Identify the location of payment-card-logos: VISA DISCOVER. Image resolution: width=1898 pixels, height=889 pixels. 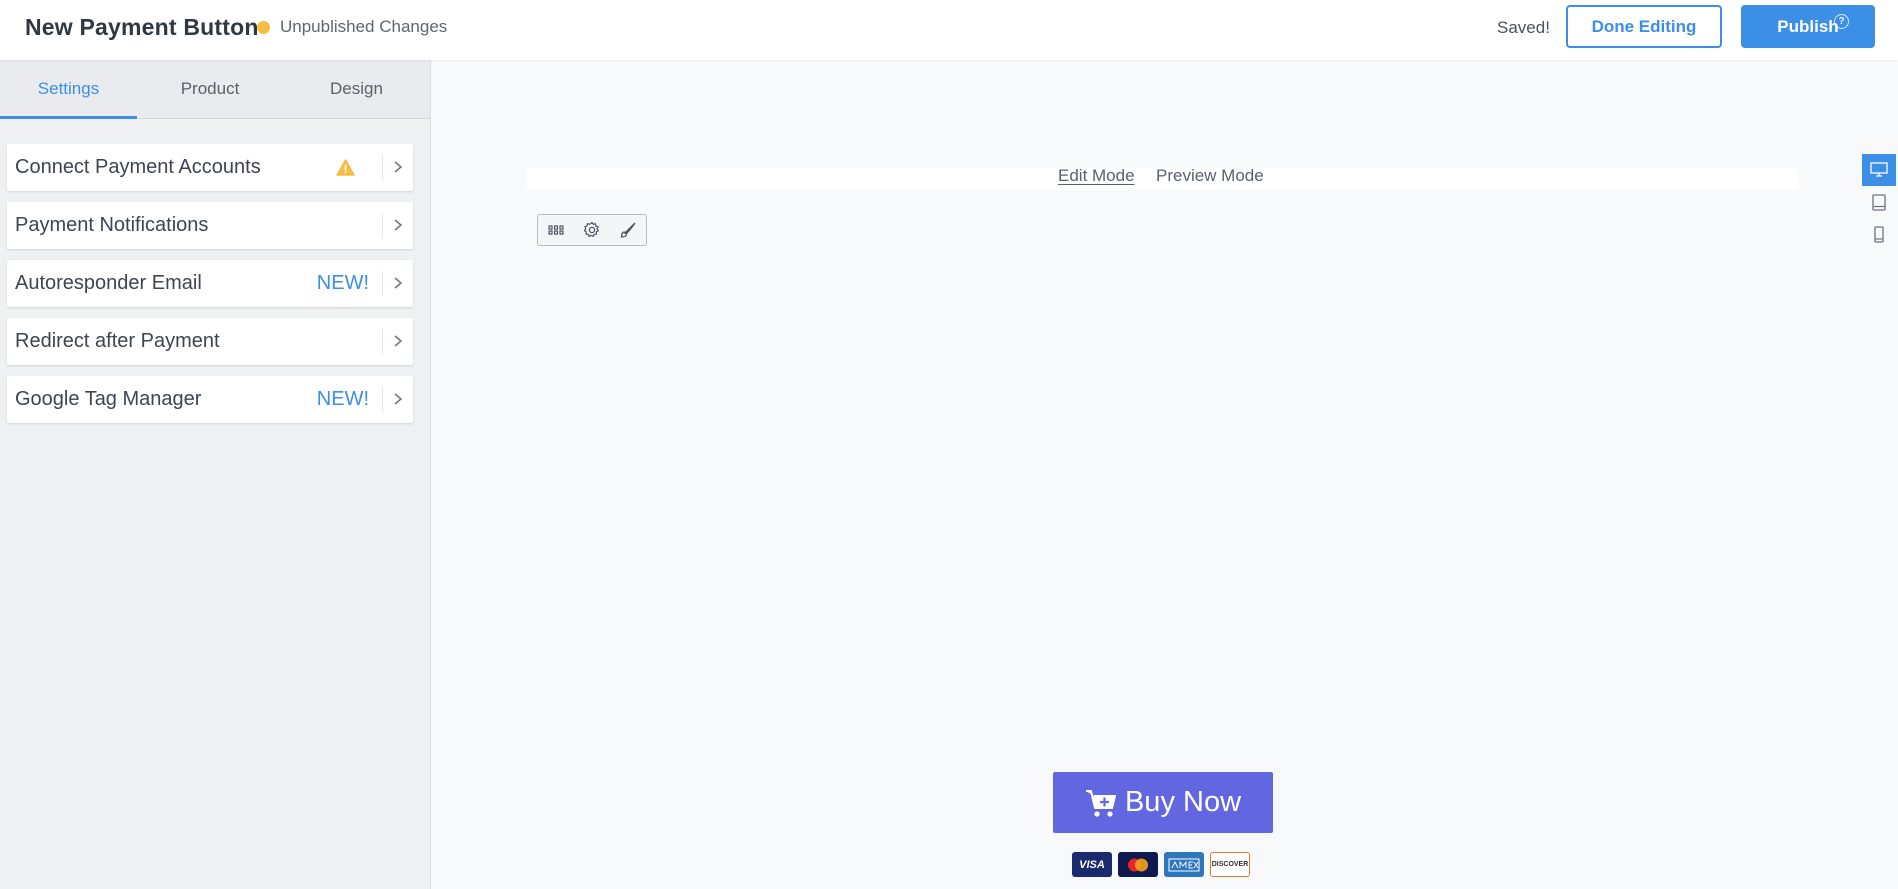
(1161, 864).